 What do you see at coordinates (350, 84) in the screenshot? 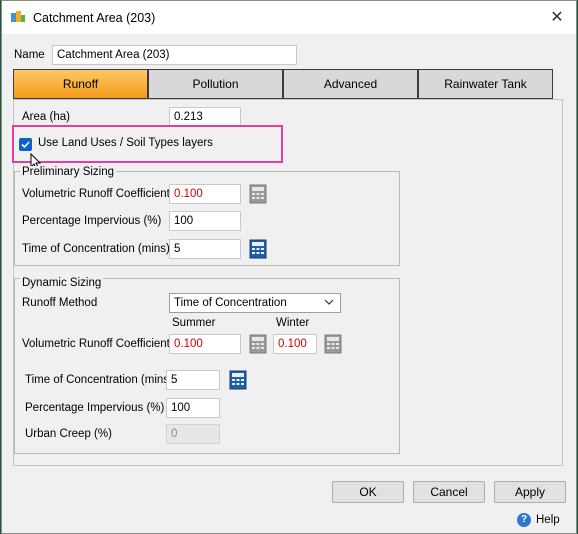
I see `tab-advanced: Advanced` at bounding box center [350, 84].